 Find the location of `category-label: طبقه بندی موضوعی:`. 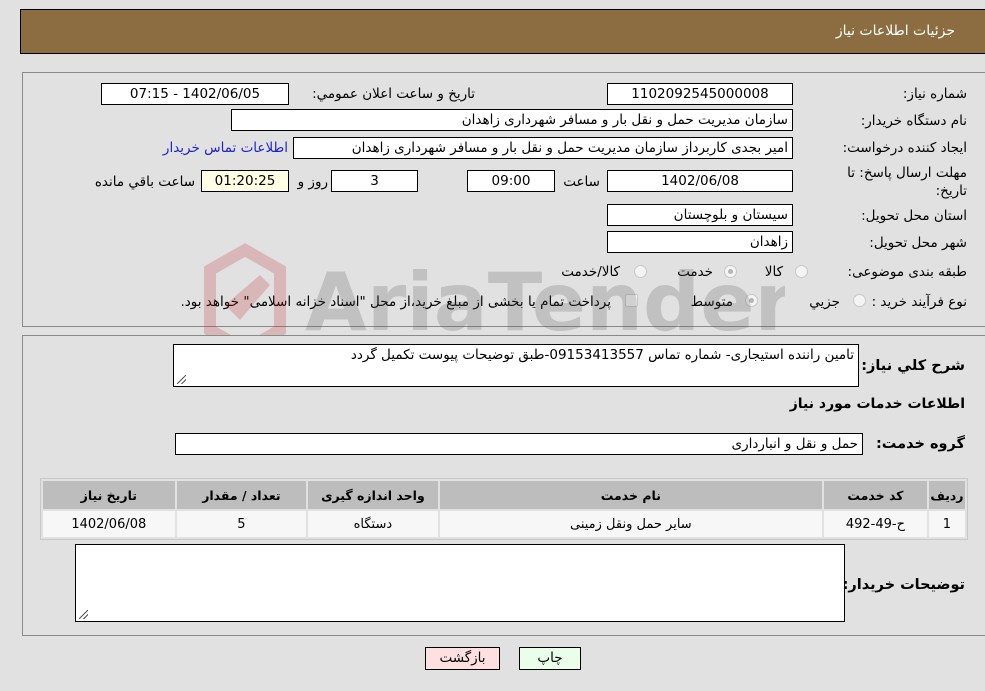

category-label: طبقه بندی موضوعی: is located at coordinates (907, 272).